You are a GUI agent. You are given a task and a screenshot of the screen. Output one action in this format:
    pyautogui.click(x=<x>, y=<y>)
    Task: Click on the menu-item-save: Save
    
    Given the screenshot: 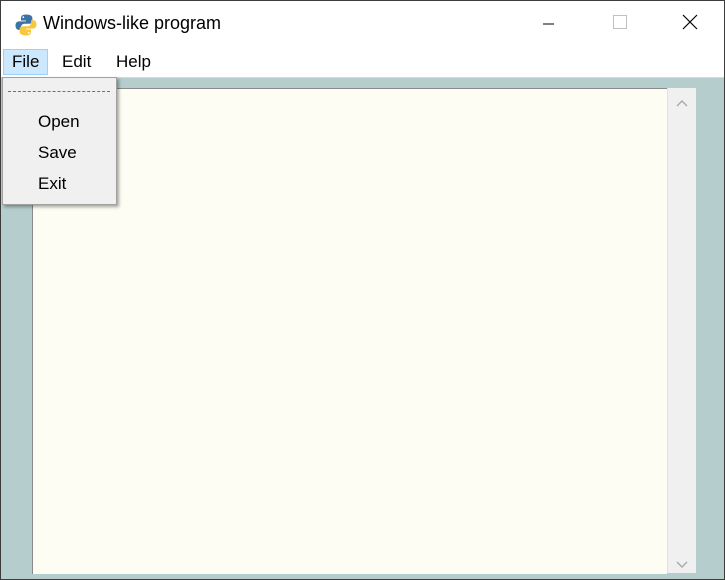 What is the action you would take?
    pyautogui.click(x=57, y=153)
    